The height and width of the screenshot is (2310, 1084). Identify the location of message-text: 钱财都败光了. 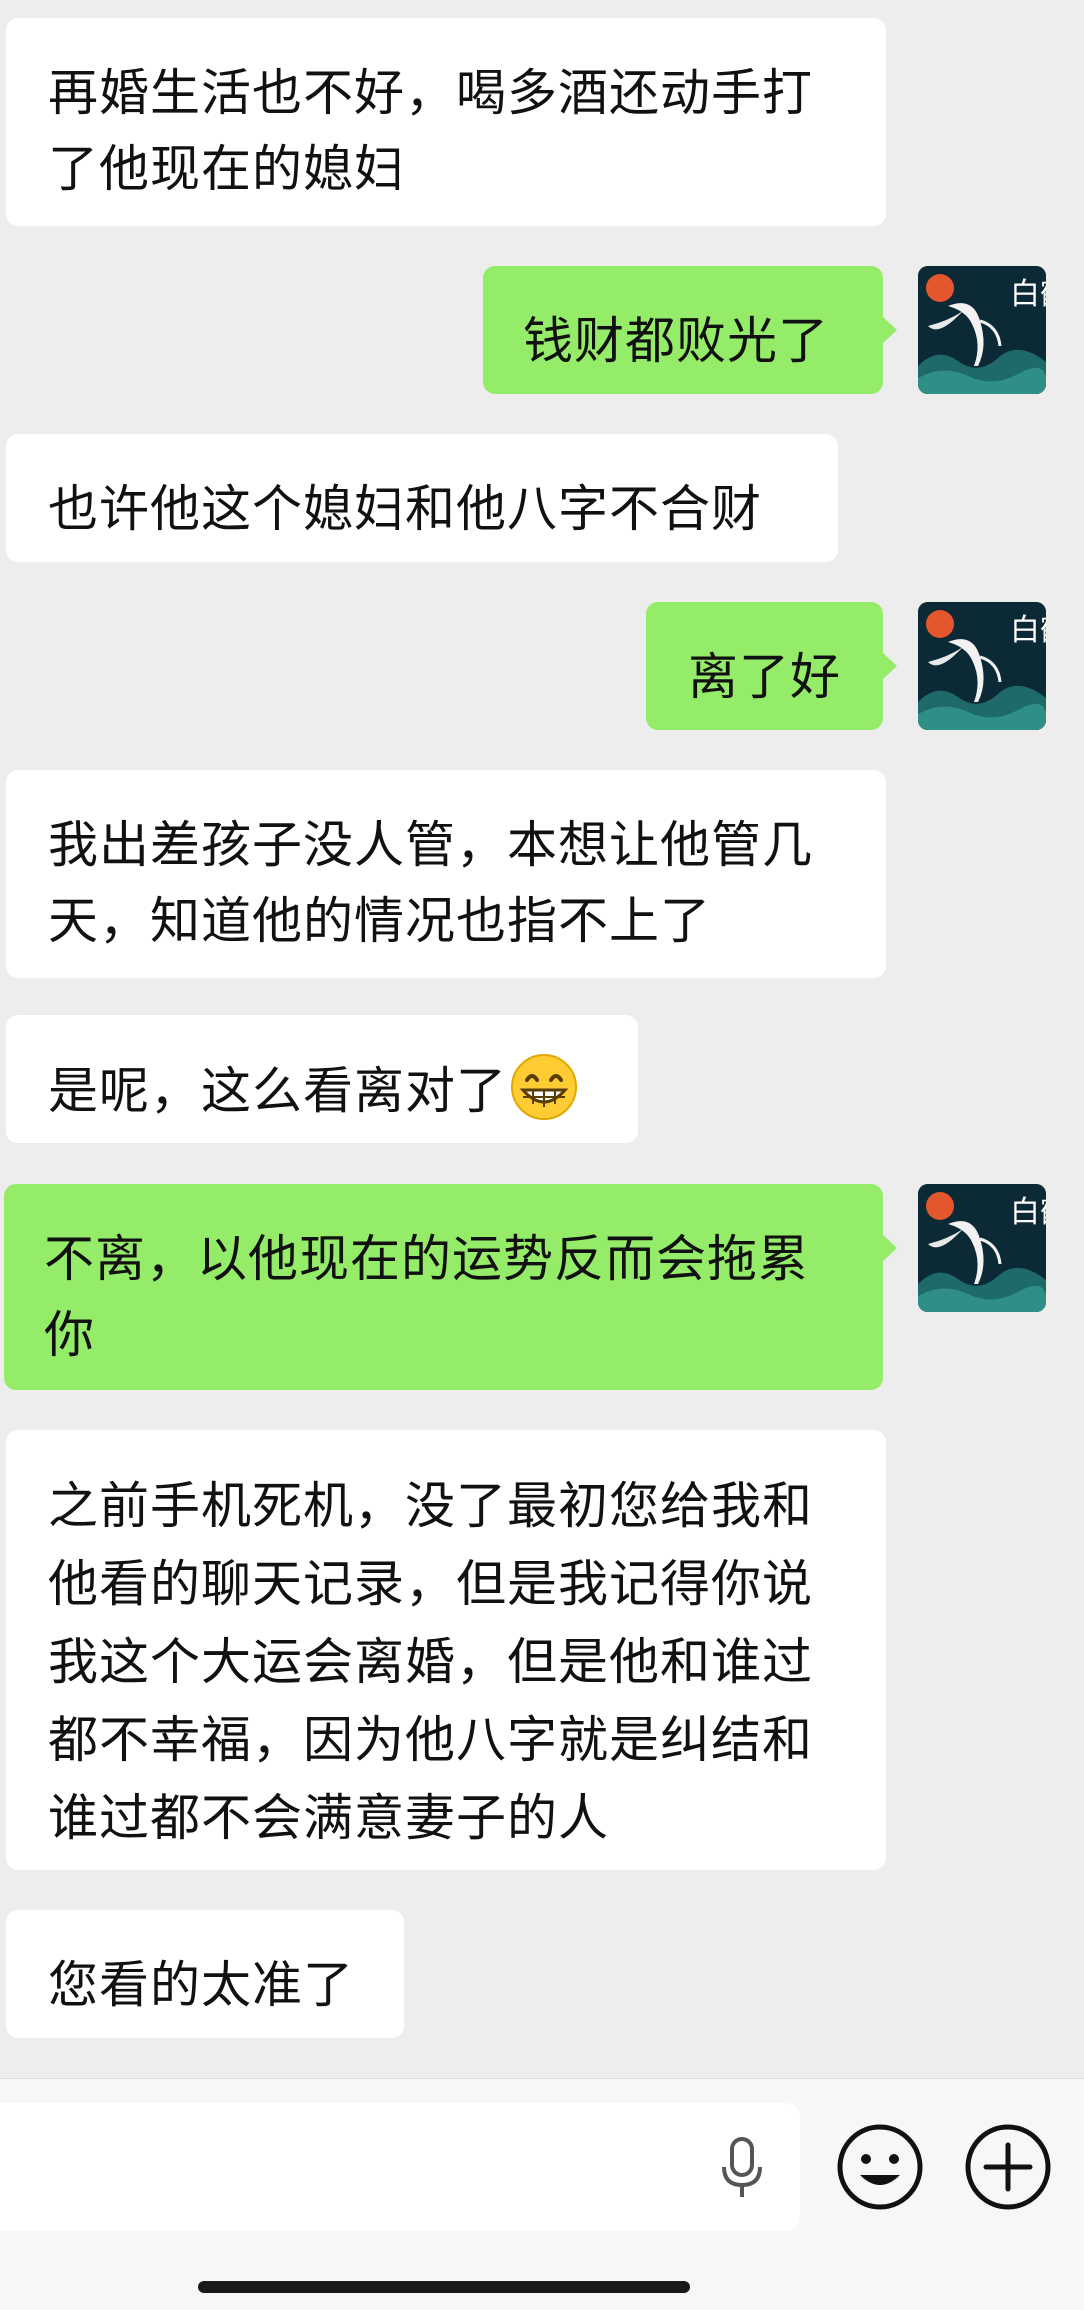
(676, 341).